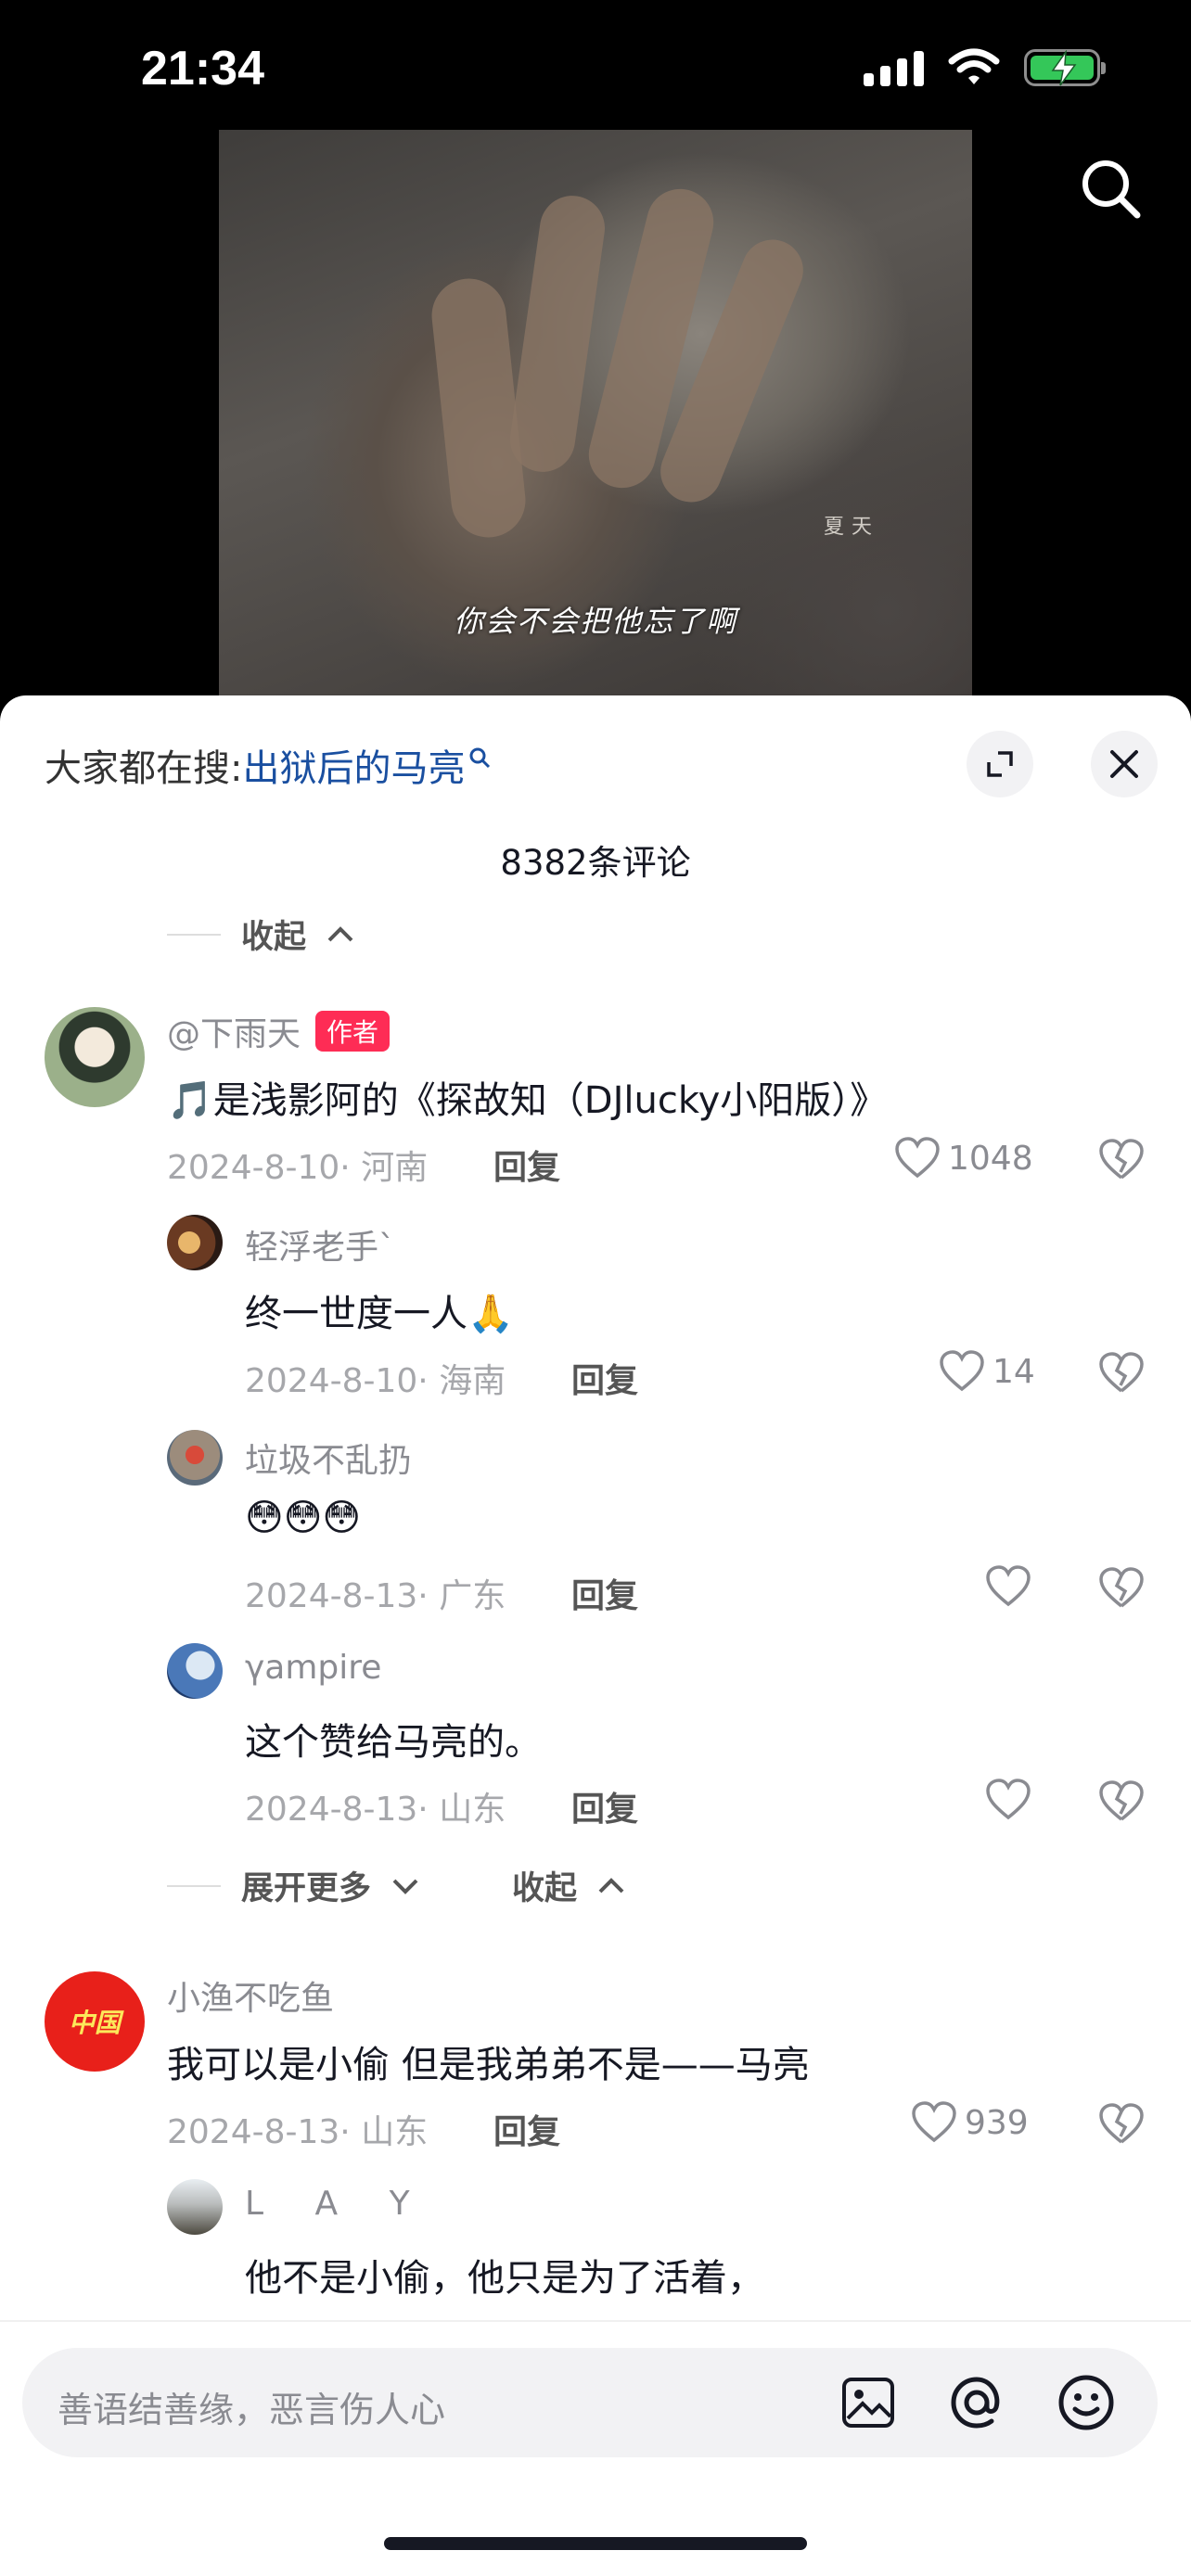 Image resolution: width=1191 pixels, height=2576 pixels. I want to click on trending-link: 出狱后的马亮, so click(353, 765).